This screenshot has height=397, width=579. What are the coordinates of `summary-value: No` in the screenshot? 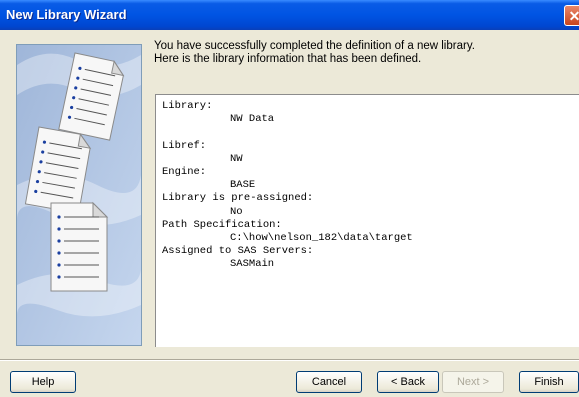 It's located at (236, 211).